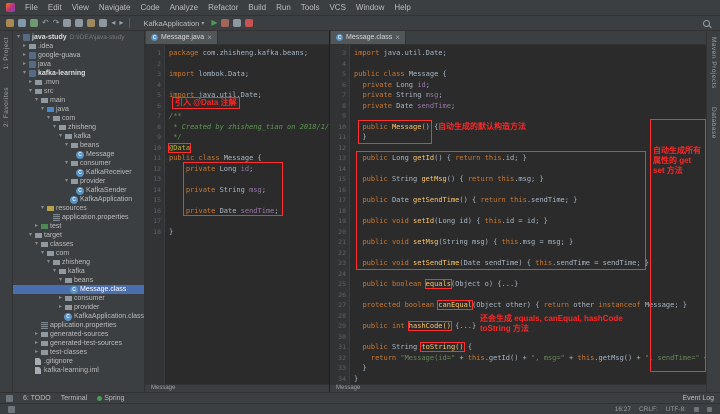 Image resolution: width=720 pixels, height=414 pixels. Describe the element at coordinates (249, 190) in the screenshot. I see `code-line: private String msg;` at that location.